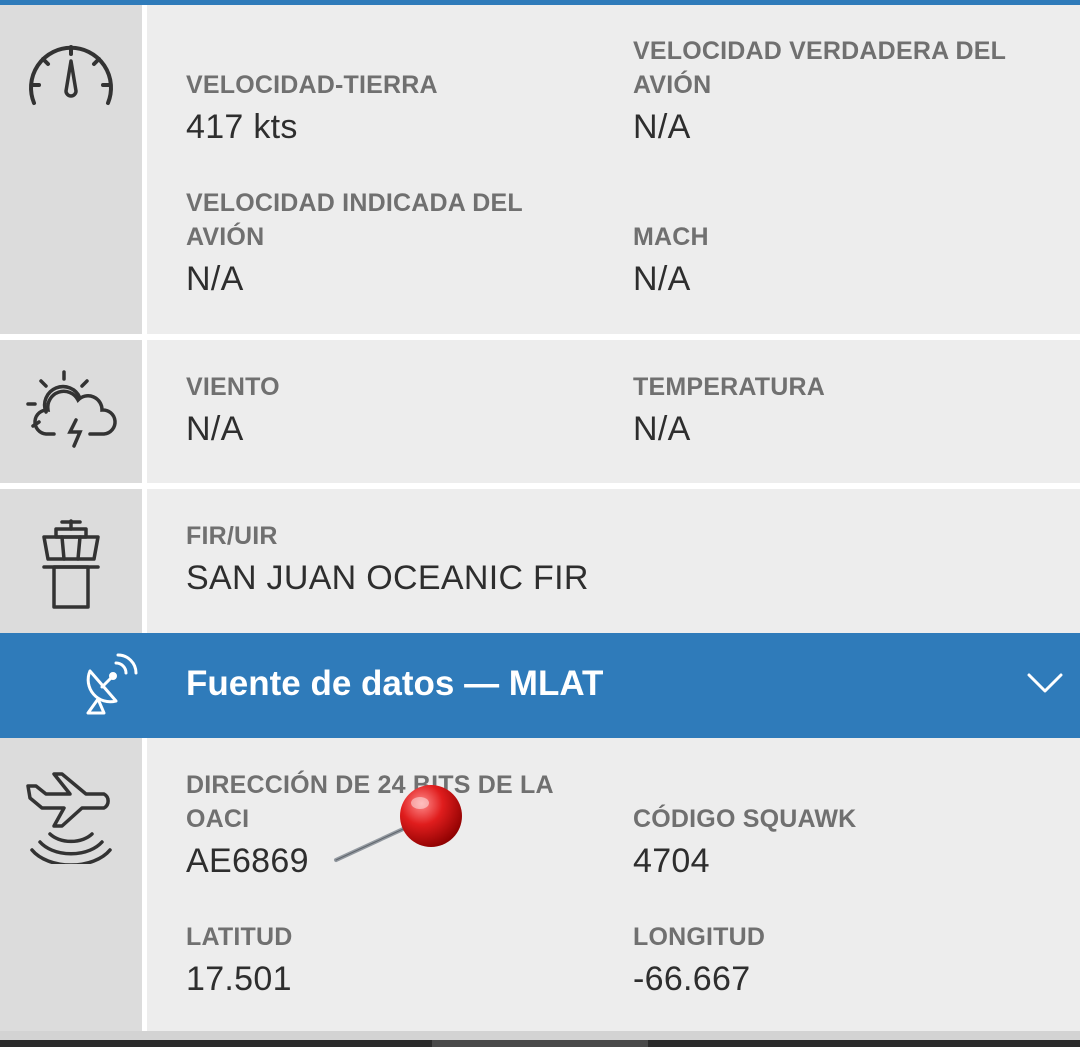  What do you see at coordinates (395, 683) in the screenshot?
I see `data-source-title: Fuente de datos — MLAT` at bounding box center [395, 683].